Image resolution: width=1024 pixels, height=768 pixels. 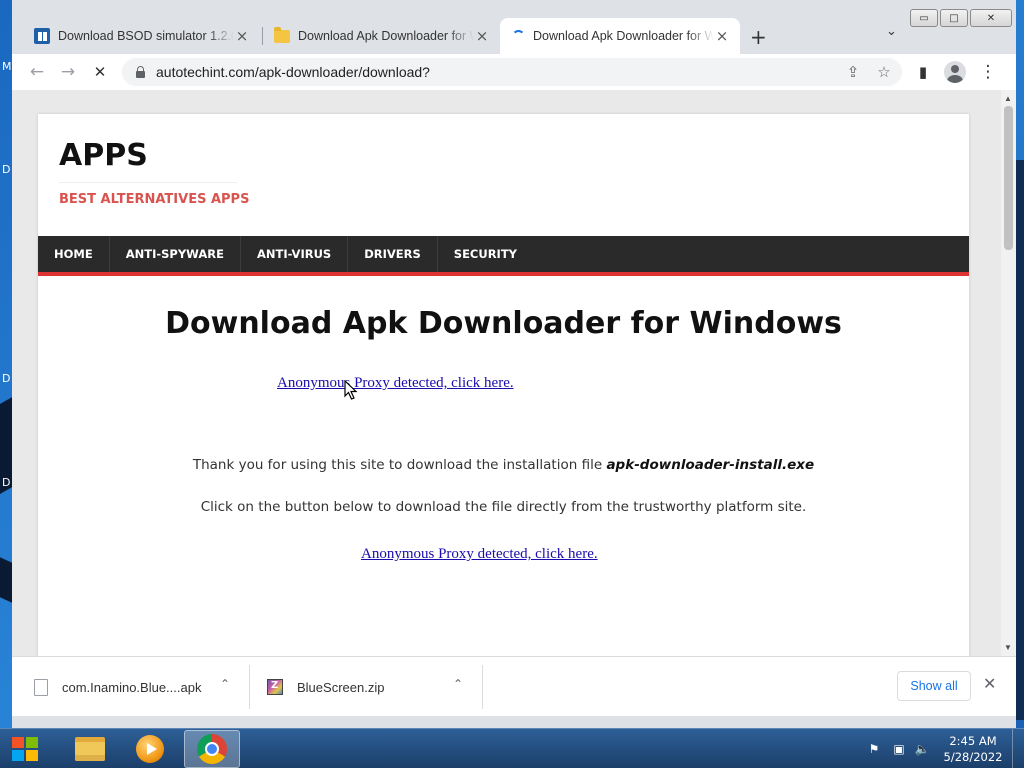 What do you see at coordinates (955, 72) in the screenshot?
I see `profile-avatar-icon` at bounding box center [955, 72].